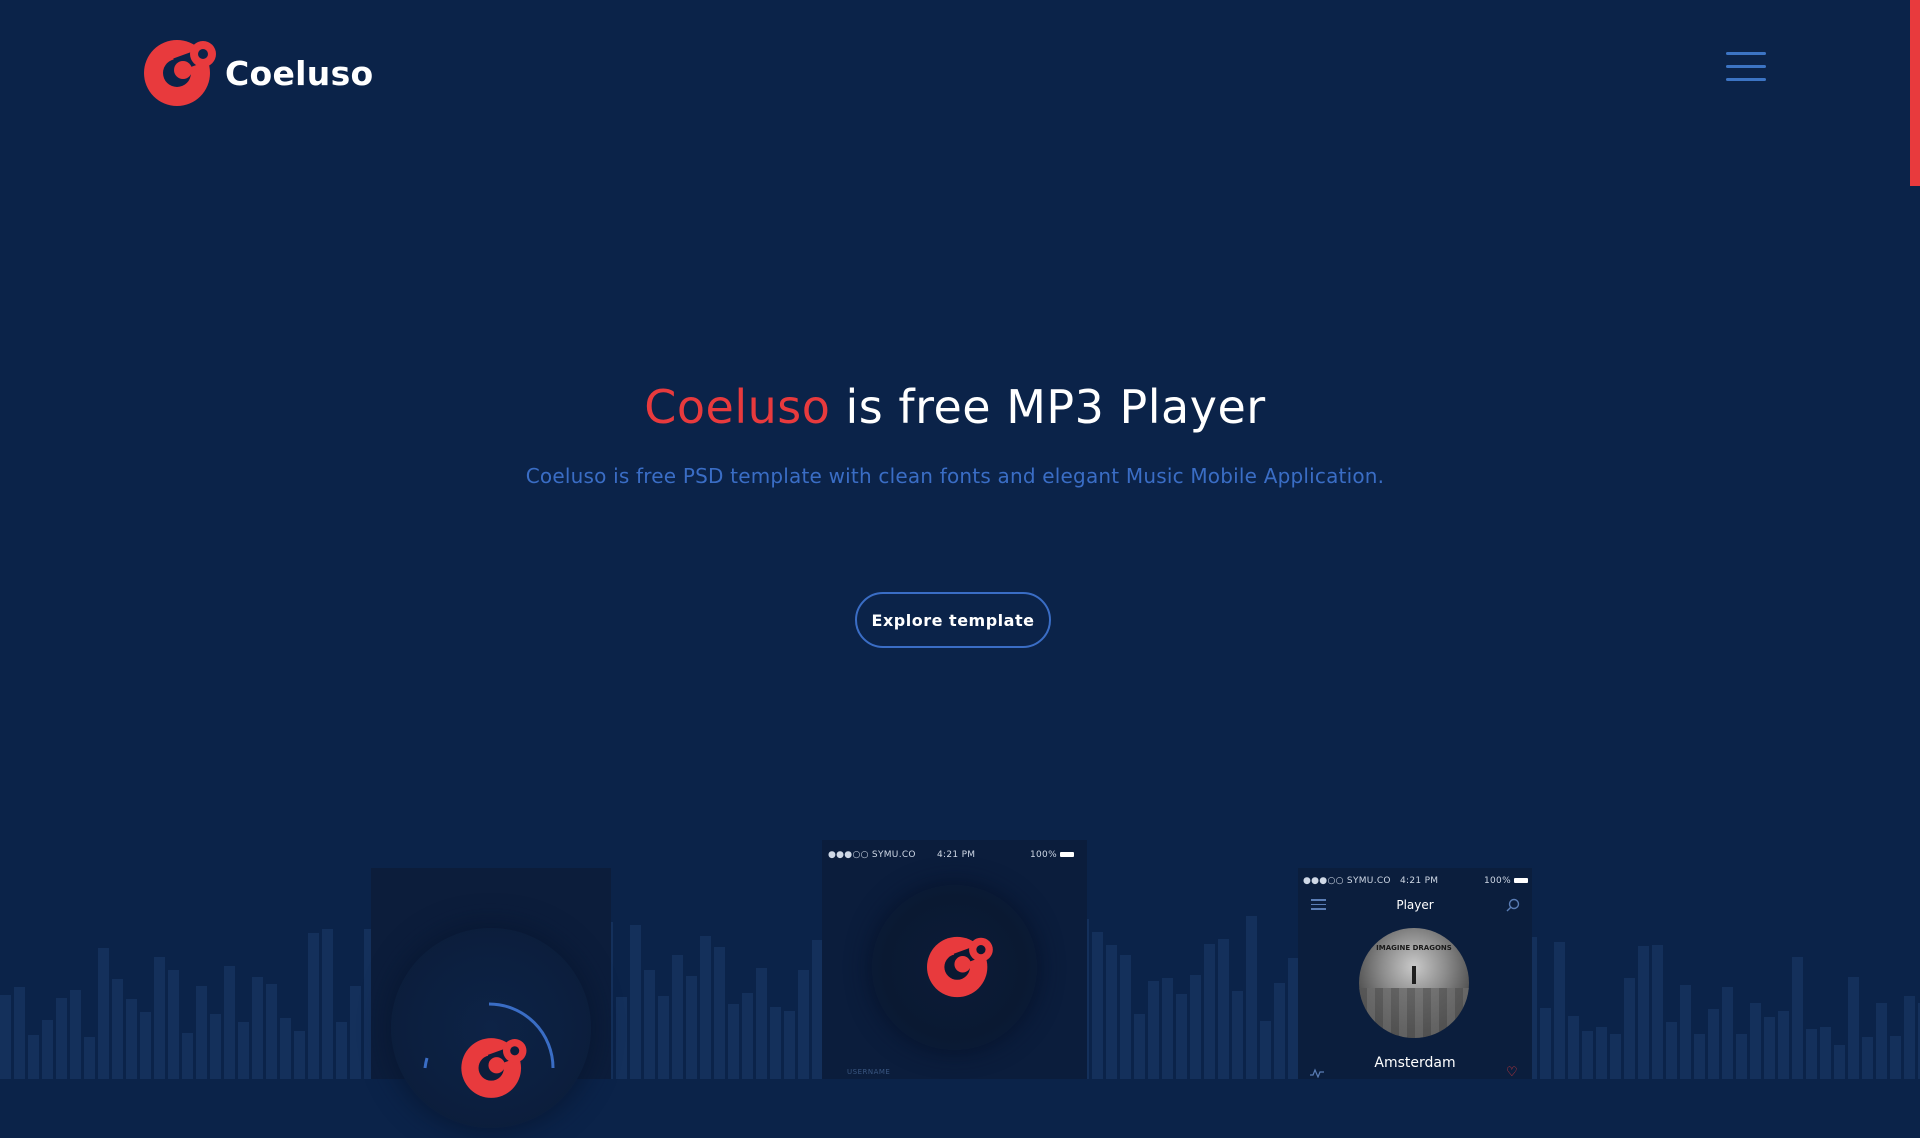 This screenshot has height=1138, width=1920. Describe the element at coordinates (1055, 407) in the screenshot. I see `hero-title-rest: is free MP3 Player` at that location.